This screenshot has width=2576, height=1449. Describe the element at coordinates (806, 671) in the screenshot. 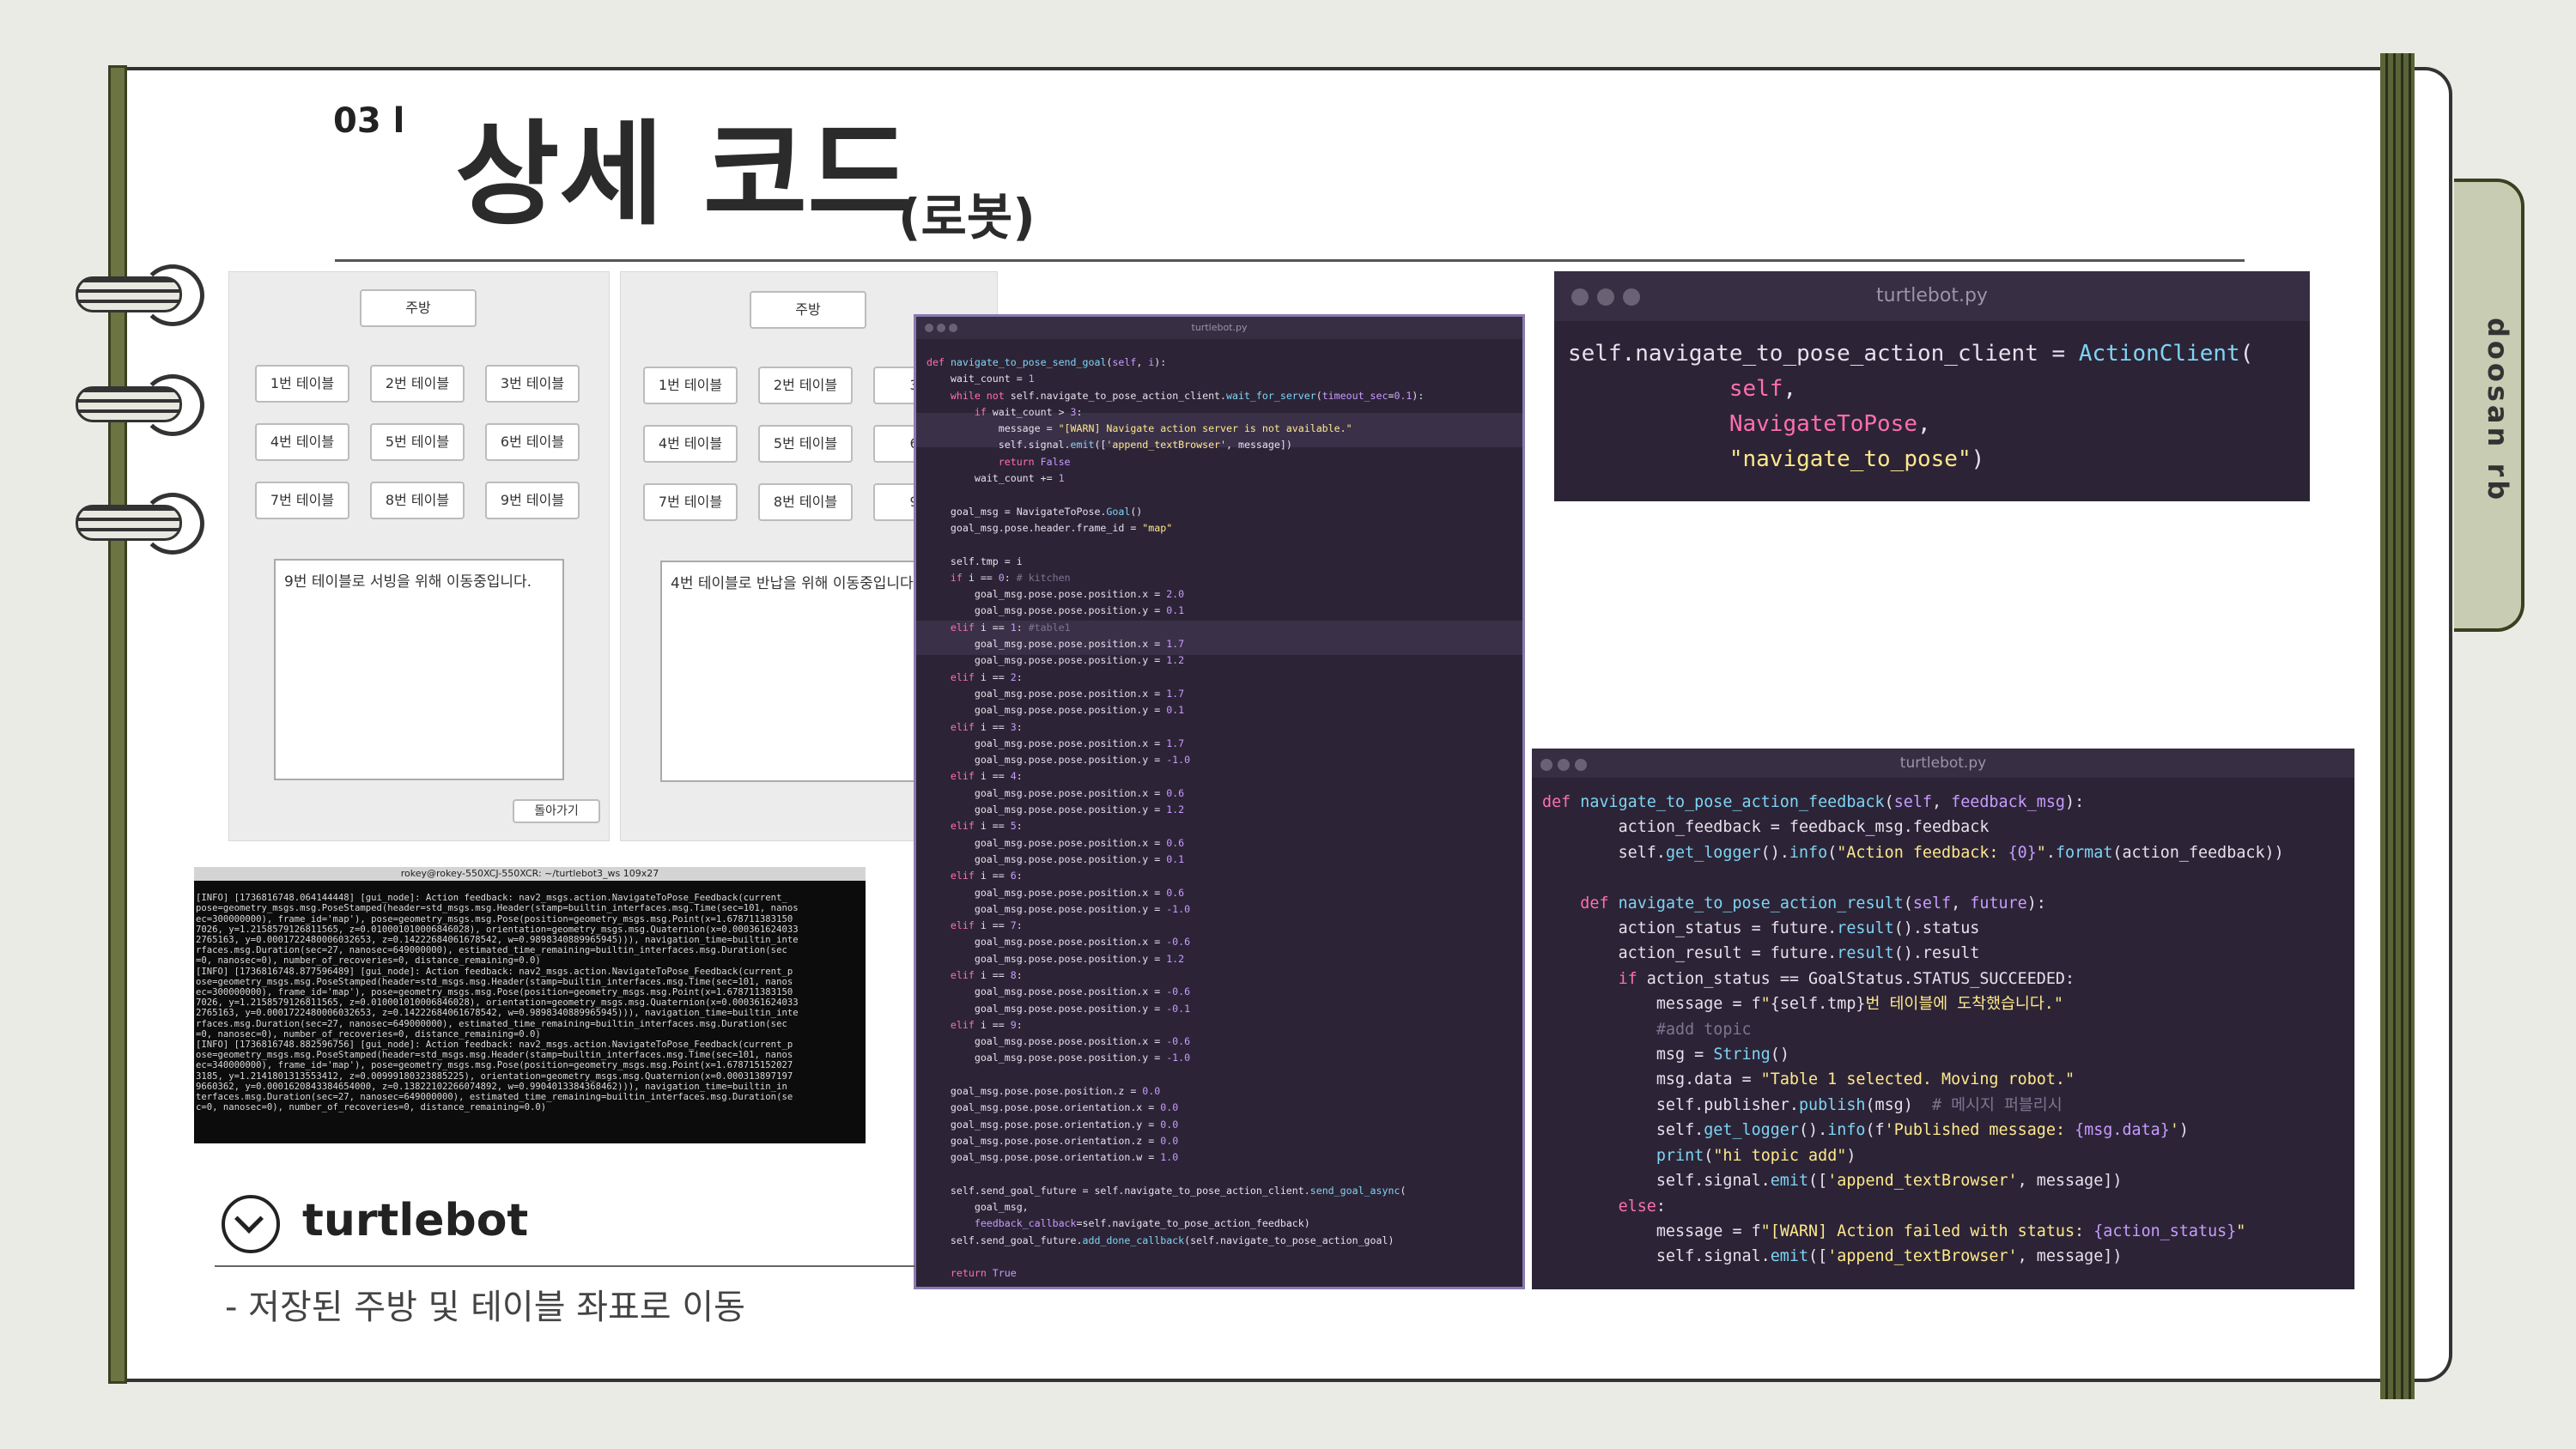

I see `status-textbrowser: 4번 테이블로 반납을 위해 이동중입니다.` at that location.